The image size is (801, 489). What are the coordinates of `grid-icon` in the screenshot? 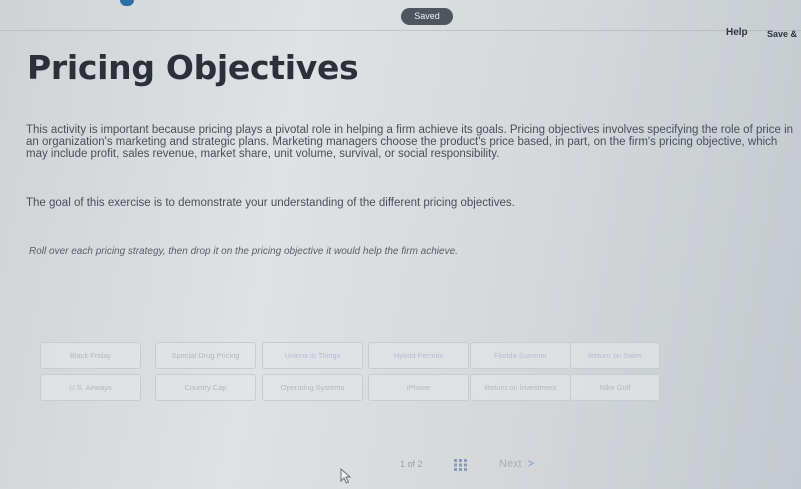 It's located at (461, 464).